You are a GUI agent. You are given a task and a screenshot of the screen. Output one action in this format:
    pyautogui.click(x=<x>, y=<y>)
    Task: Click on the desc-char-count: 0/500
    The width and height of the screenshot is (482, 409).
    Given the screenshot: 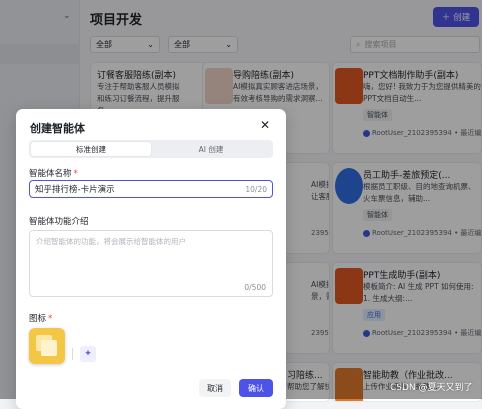 What is the action you would take?
    pyautogui.click(x=255, y=287)
    